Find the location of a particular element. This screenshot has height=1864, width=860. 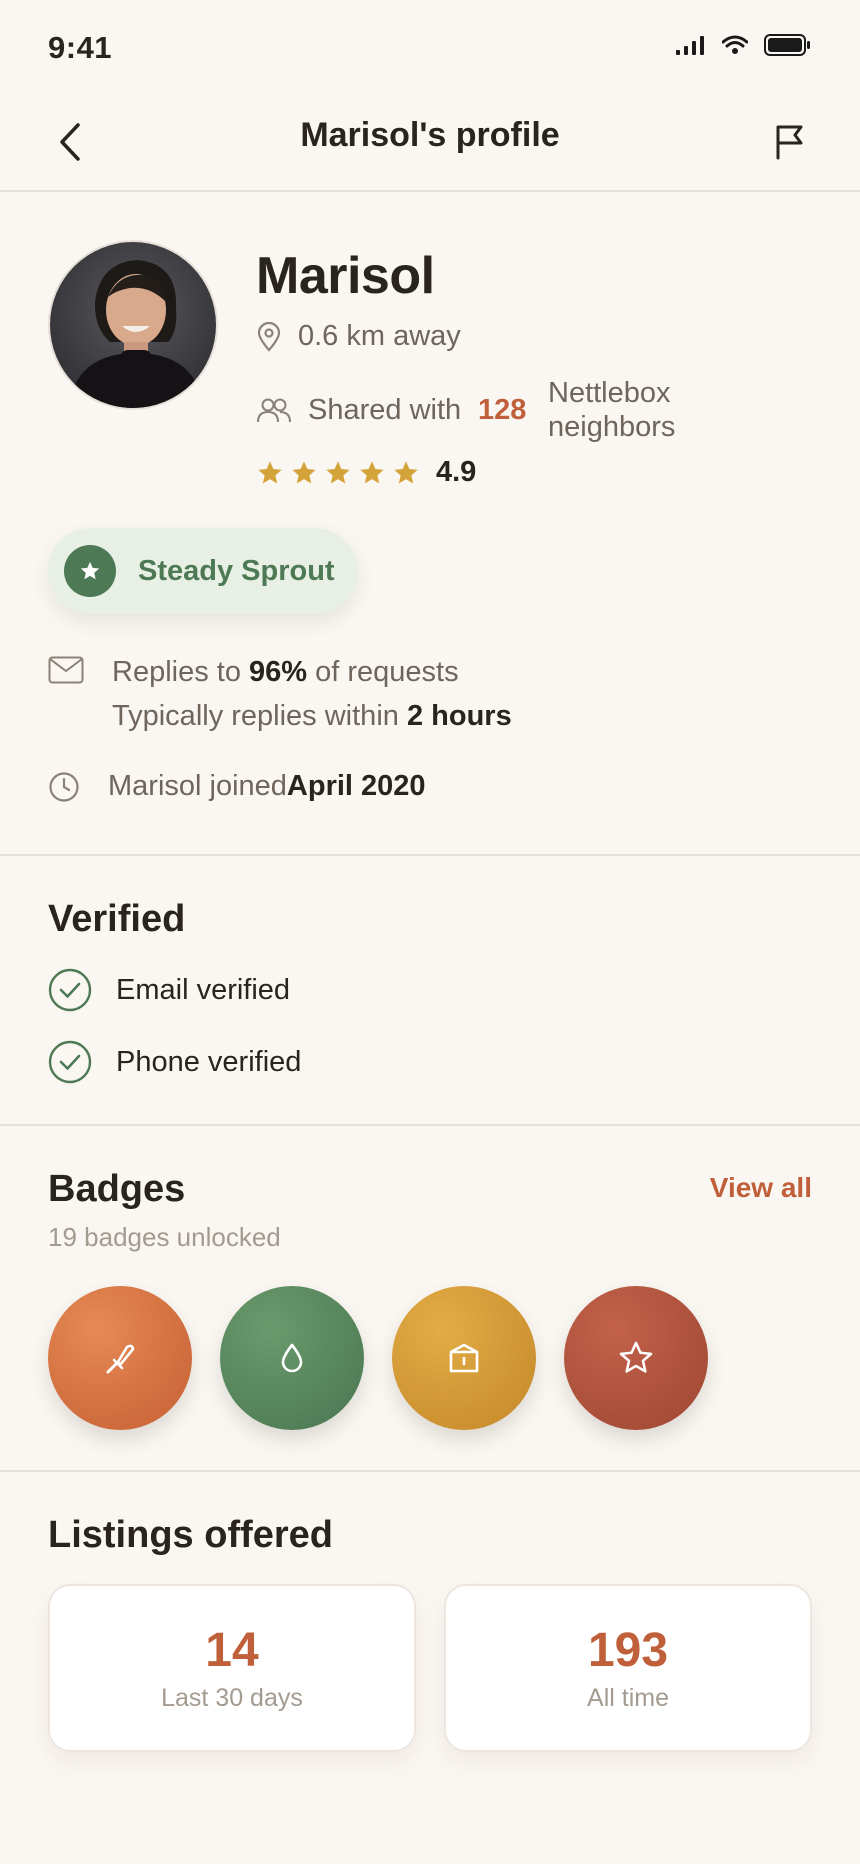

report-button is located at coordinates (790, 142).